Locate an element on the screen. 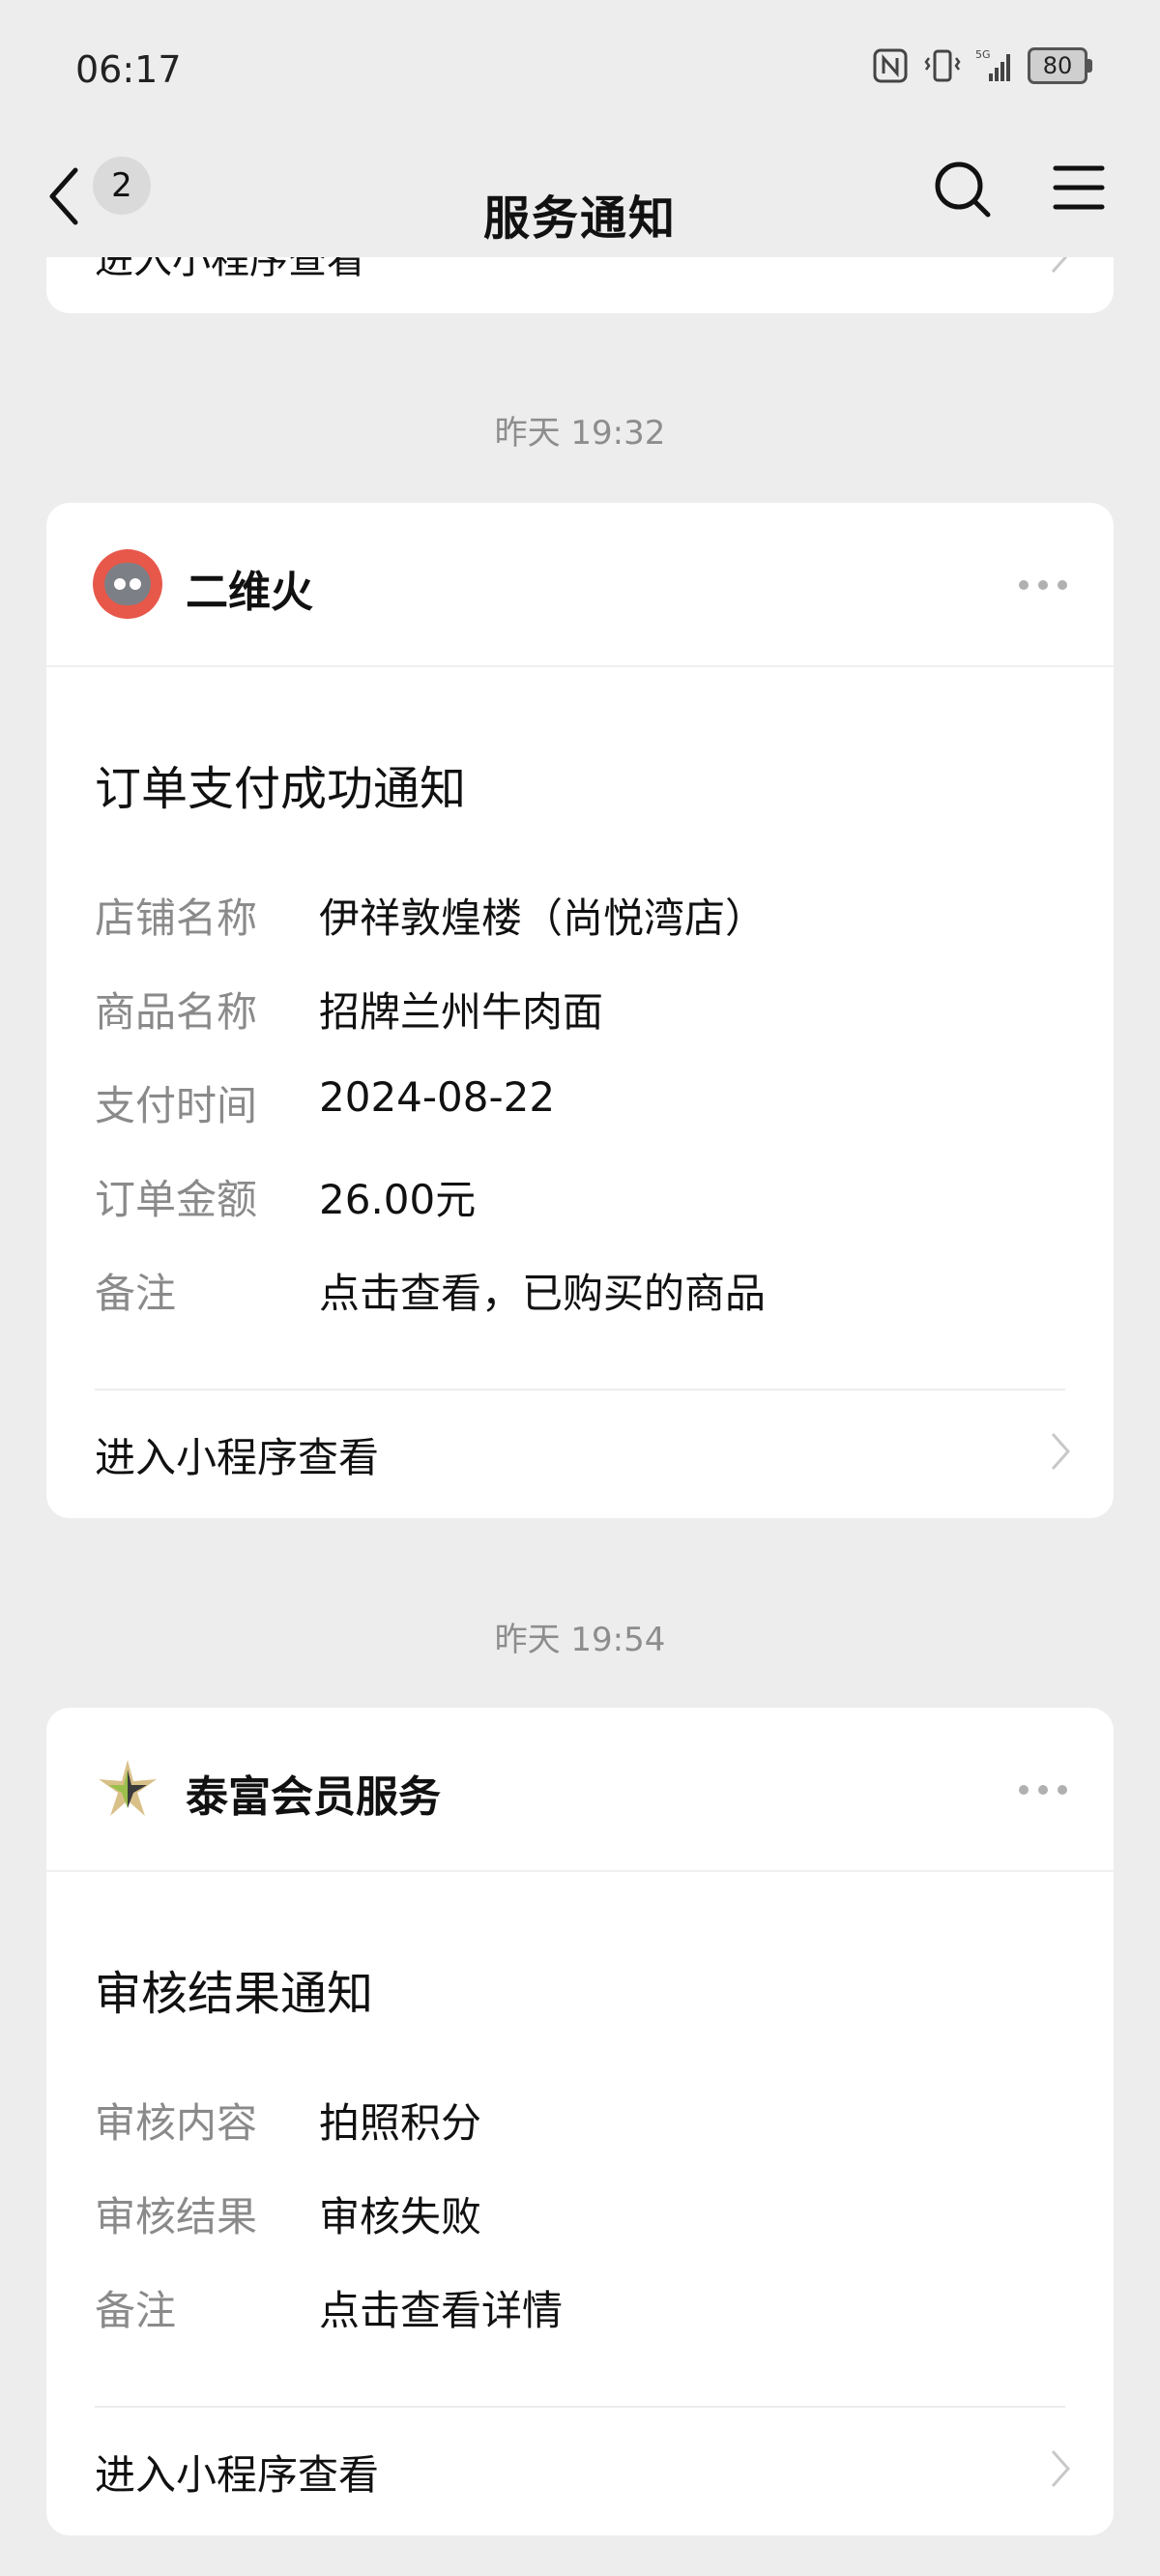  card-header: 泰富会员服务 is located at coordinates (580, 1790).